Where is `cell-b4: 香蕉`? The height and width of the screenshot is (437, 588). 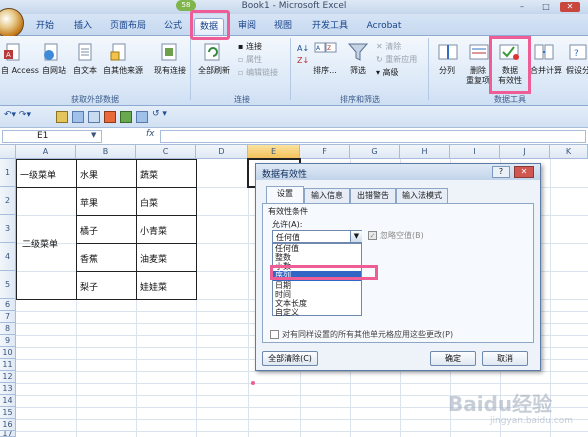
cell-b4: 香蕉 is located at coordinates (89, 258).